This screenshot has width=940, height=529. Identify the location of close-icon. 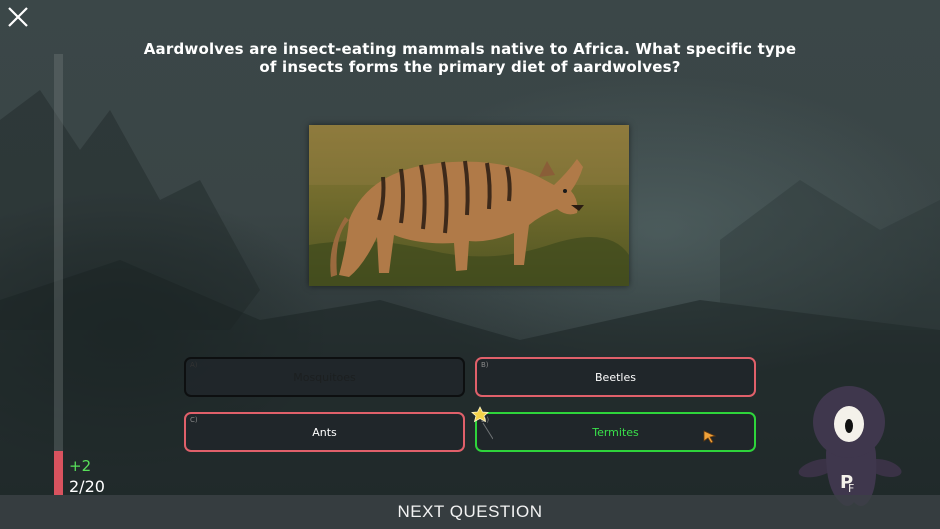
(18, 17).